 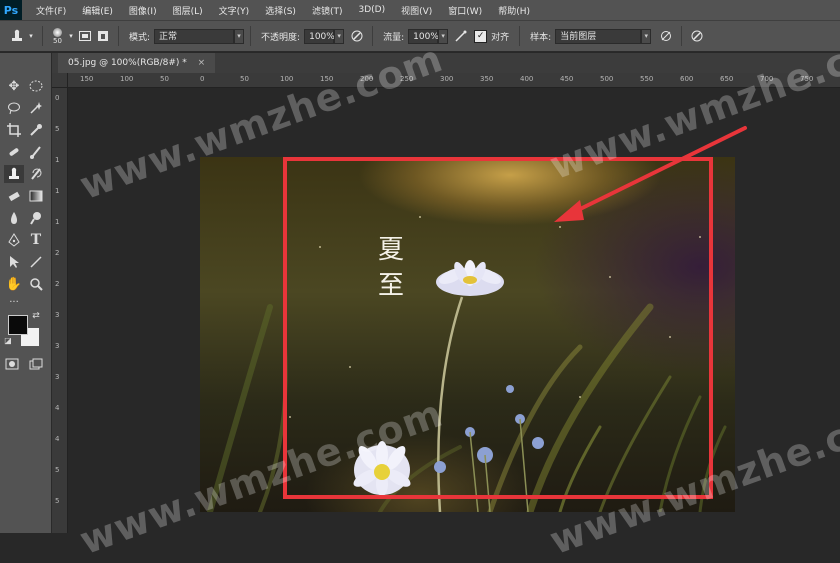 What do you see at coordinates (36, 130) in the screenshot?
I see `eyedropper-icon` at bounding box center [36, 130].